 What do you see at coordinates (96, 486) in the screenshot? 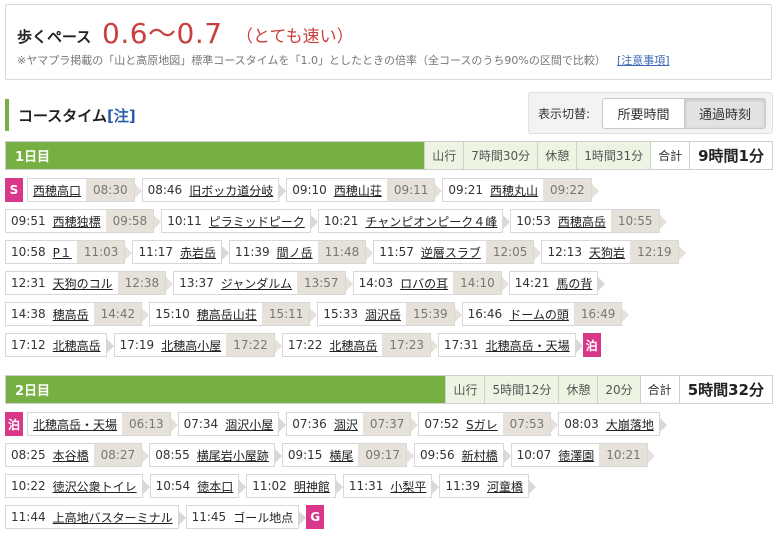
I see `waypoint-link: 徳沢公衆トイレ` at bounding box center [96, 486].